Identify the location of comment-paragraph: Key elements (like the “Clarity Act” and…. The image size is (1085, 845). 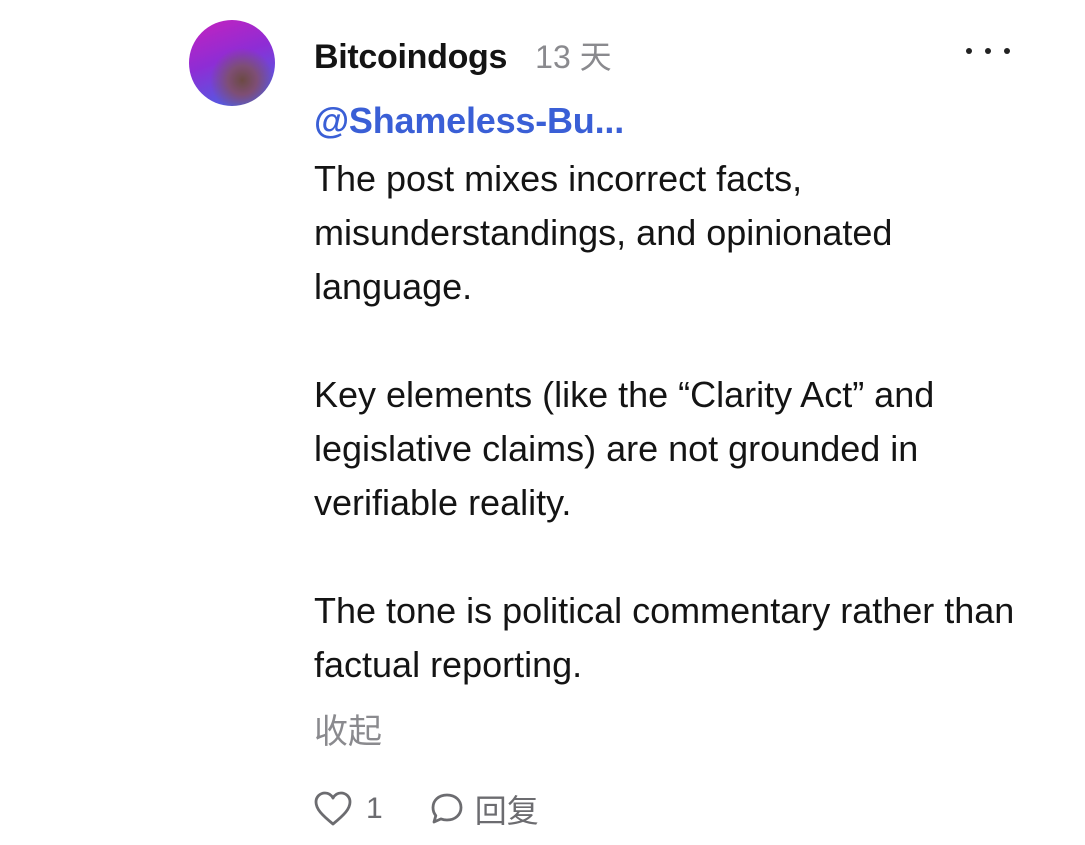
(624, 448).